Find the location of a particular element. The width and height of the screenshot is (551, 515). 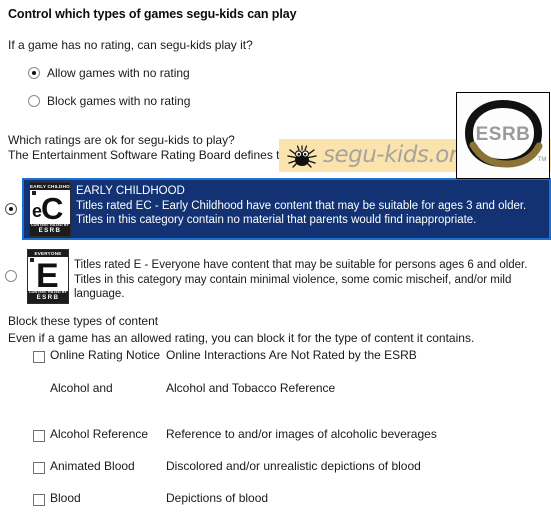

radio-option-allow-no-rating: Allow games with no rating is located at coordinates (109, 73).